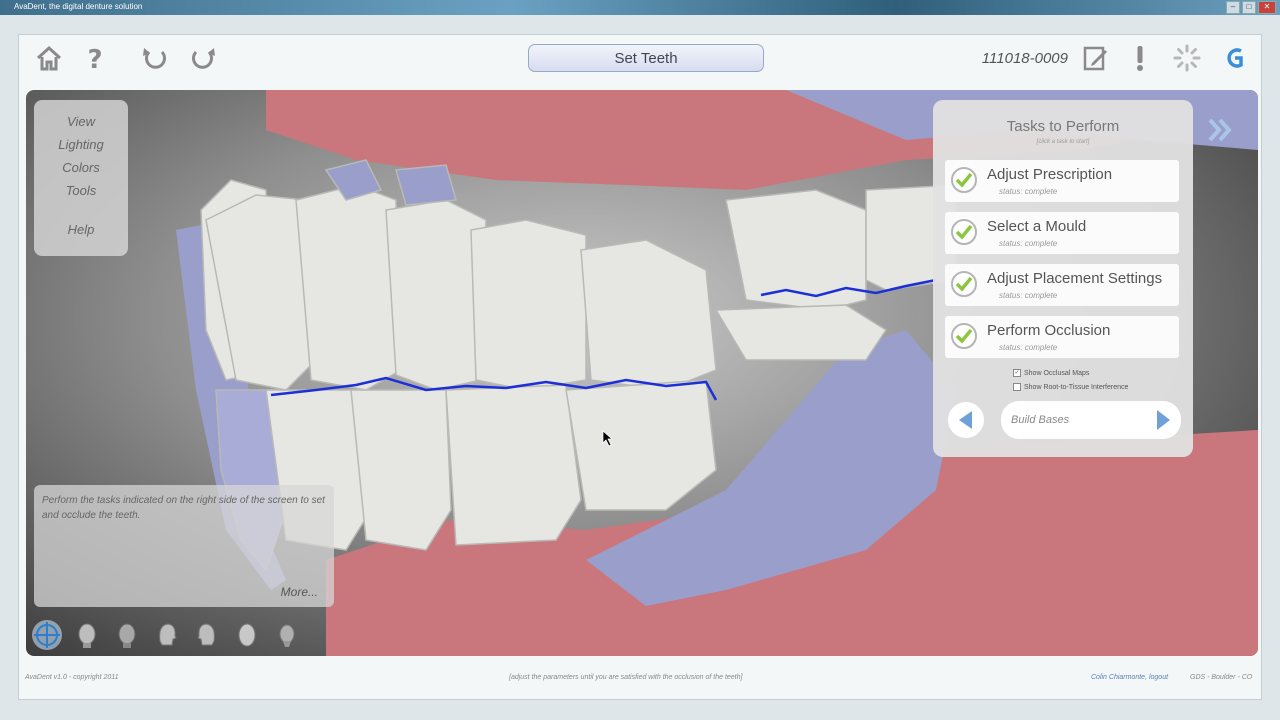  I want to click on view-bottom-button, so click(287, 635).